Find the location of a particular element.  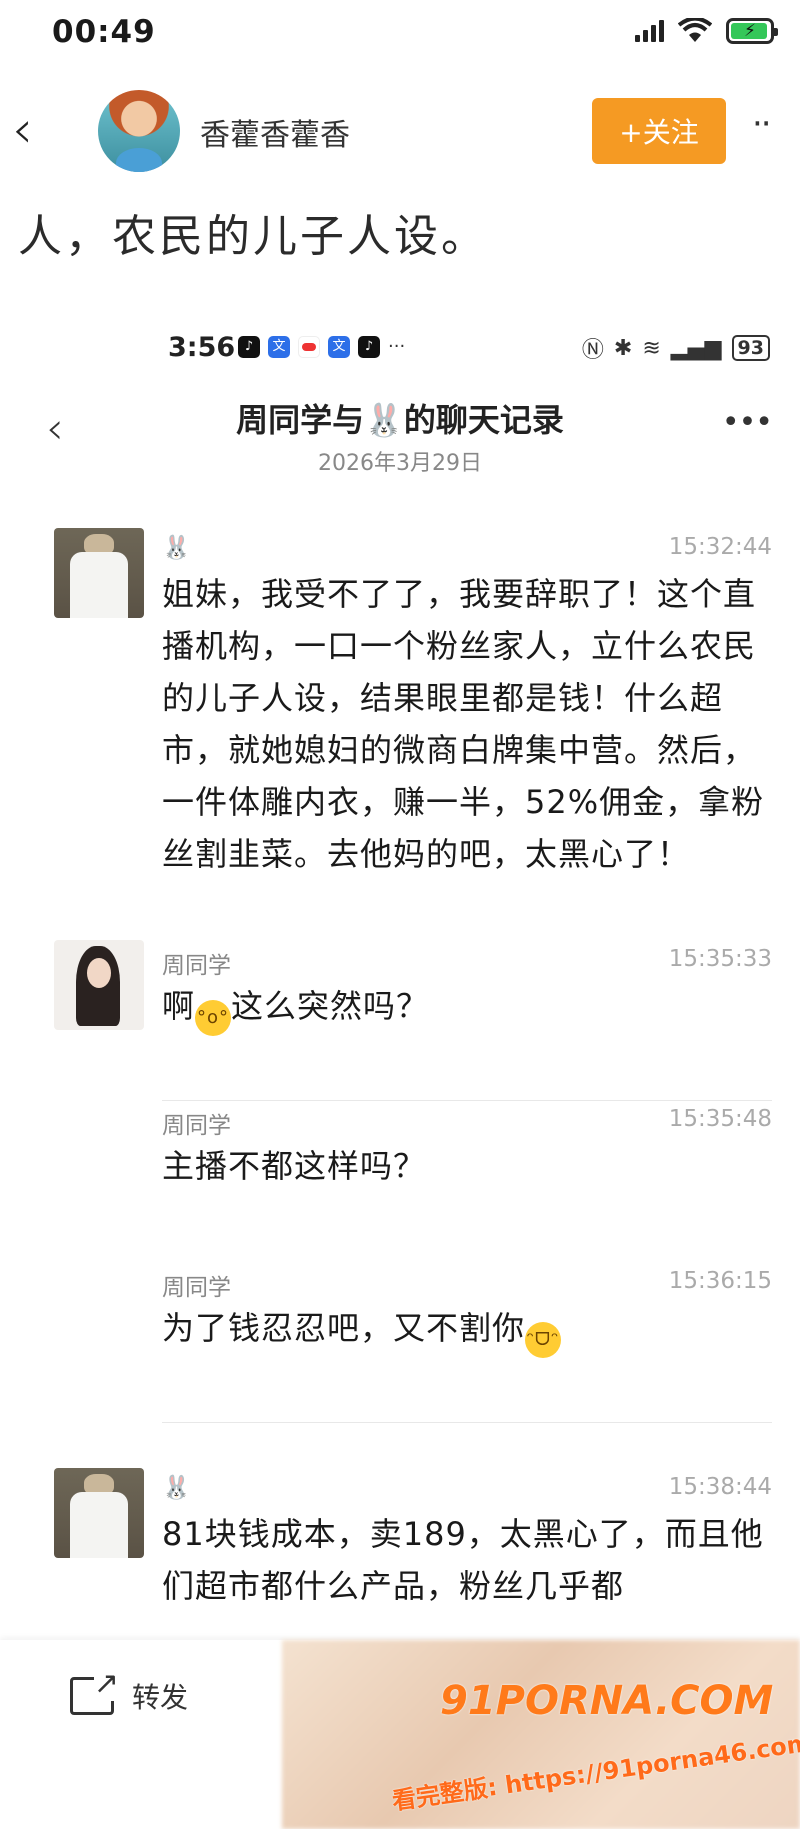

share-icon is located at coordinates (94, 1690).